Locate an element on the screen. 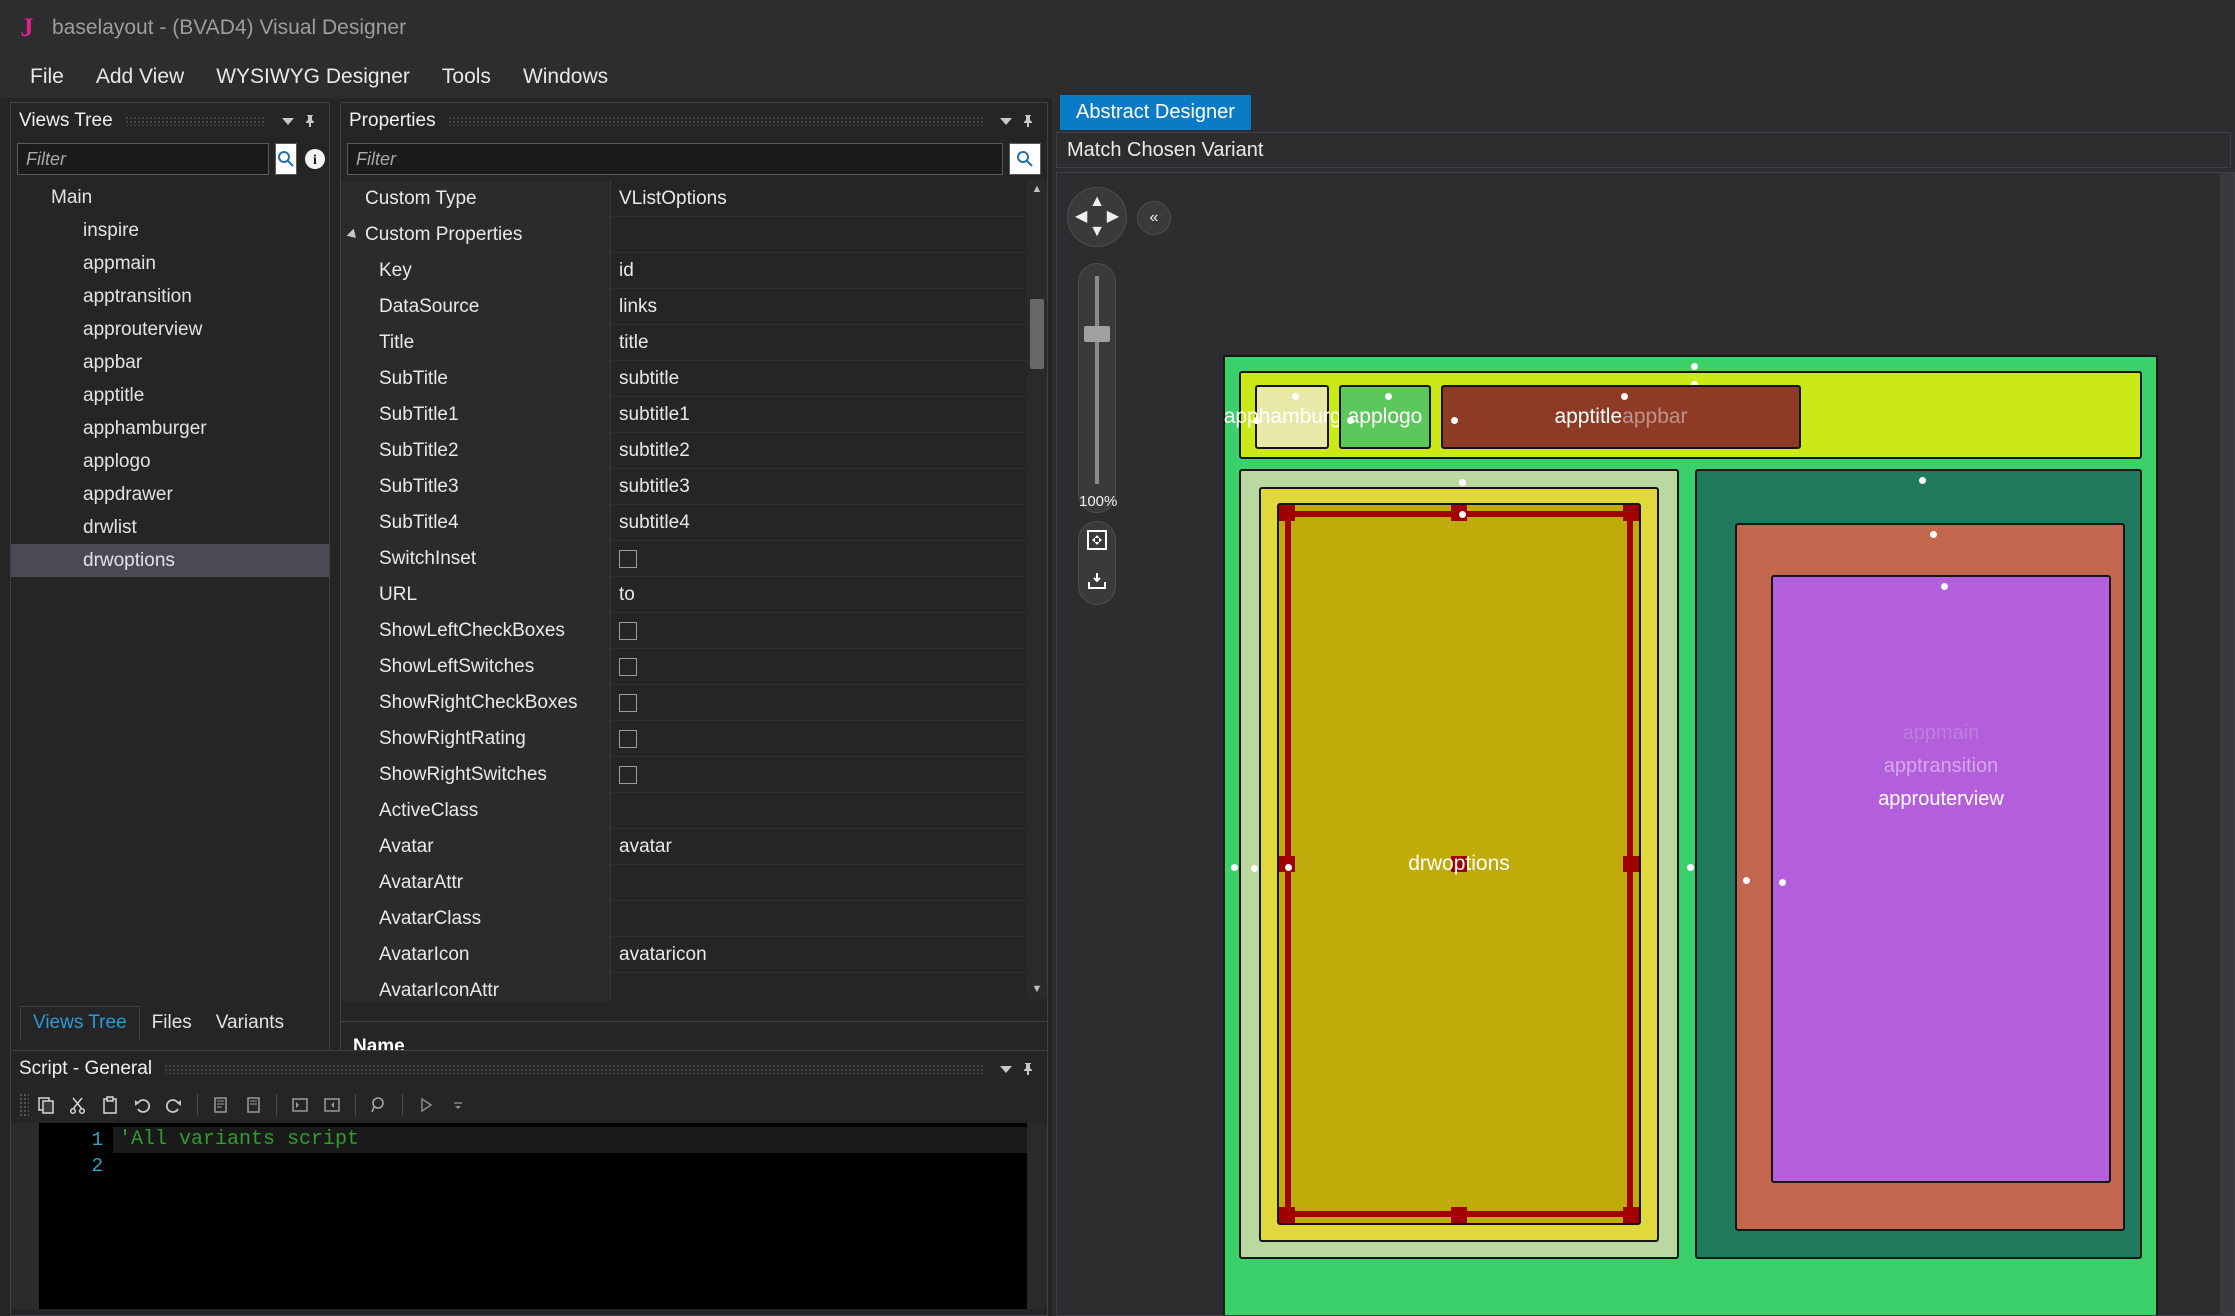 This screenshot has height=1316, width=2235. property-value: subtitle1 is located at coordinates (816, 414).